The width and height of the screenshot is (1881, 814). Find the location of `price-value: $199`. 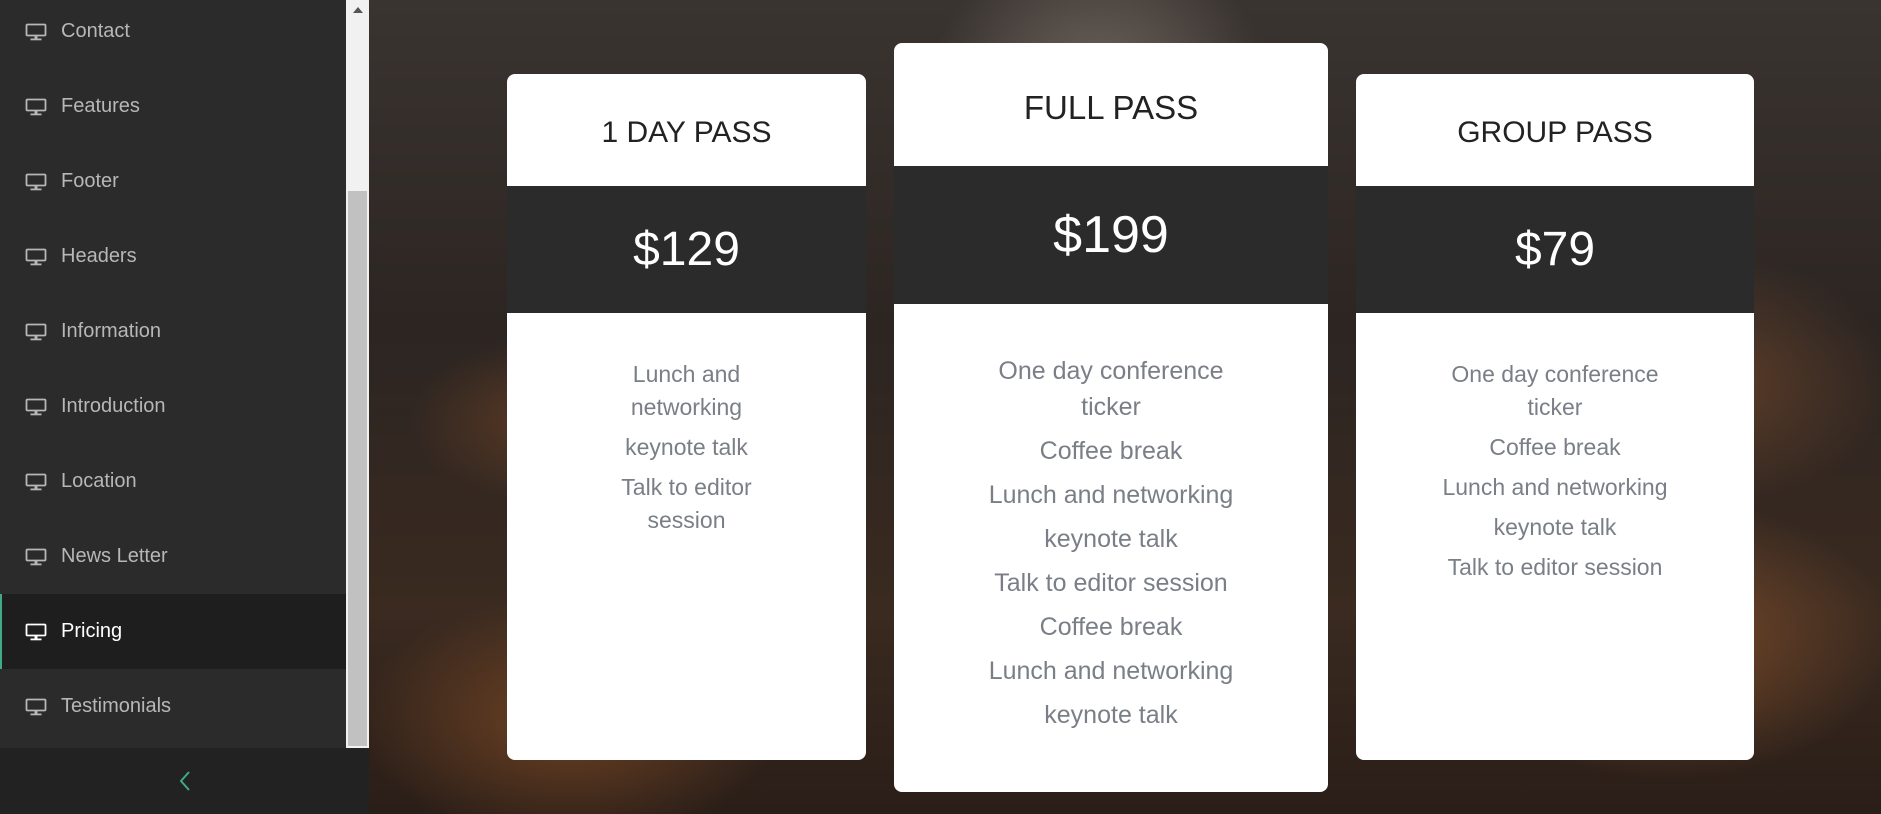

price-value: $199 is located at coordinates (1111, 235).